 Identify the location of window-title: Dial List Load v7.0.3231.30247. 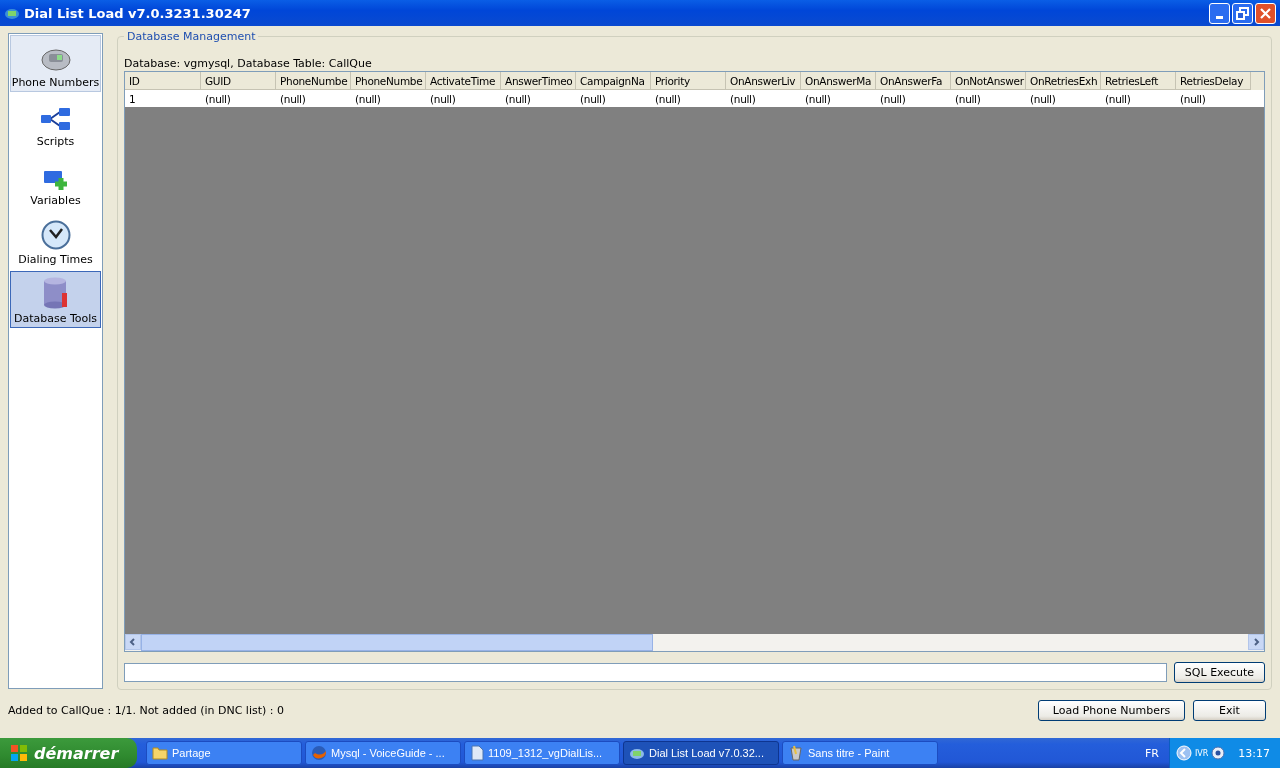
(138, 13).